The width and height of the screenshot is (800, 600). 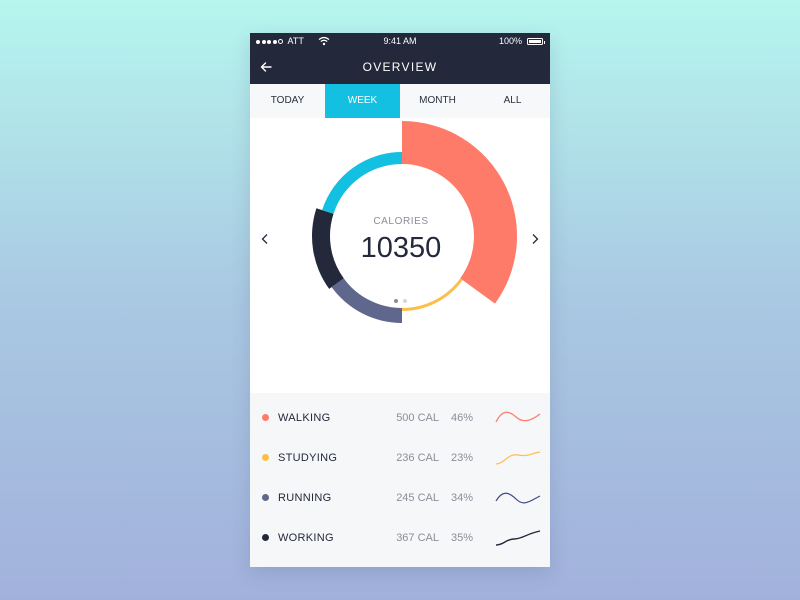 What do you see at coordinates (287, 101) in the screenshot?
I see `tab-today: TODAY` at bounding box center [287, 101].